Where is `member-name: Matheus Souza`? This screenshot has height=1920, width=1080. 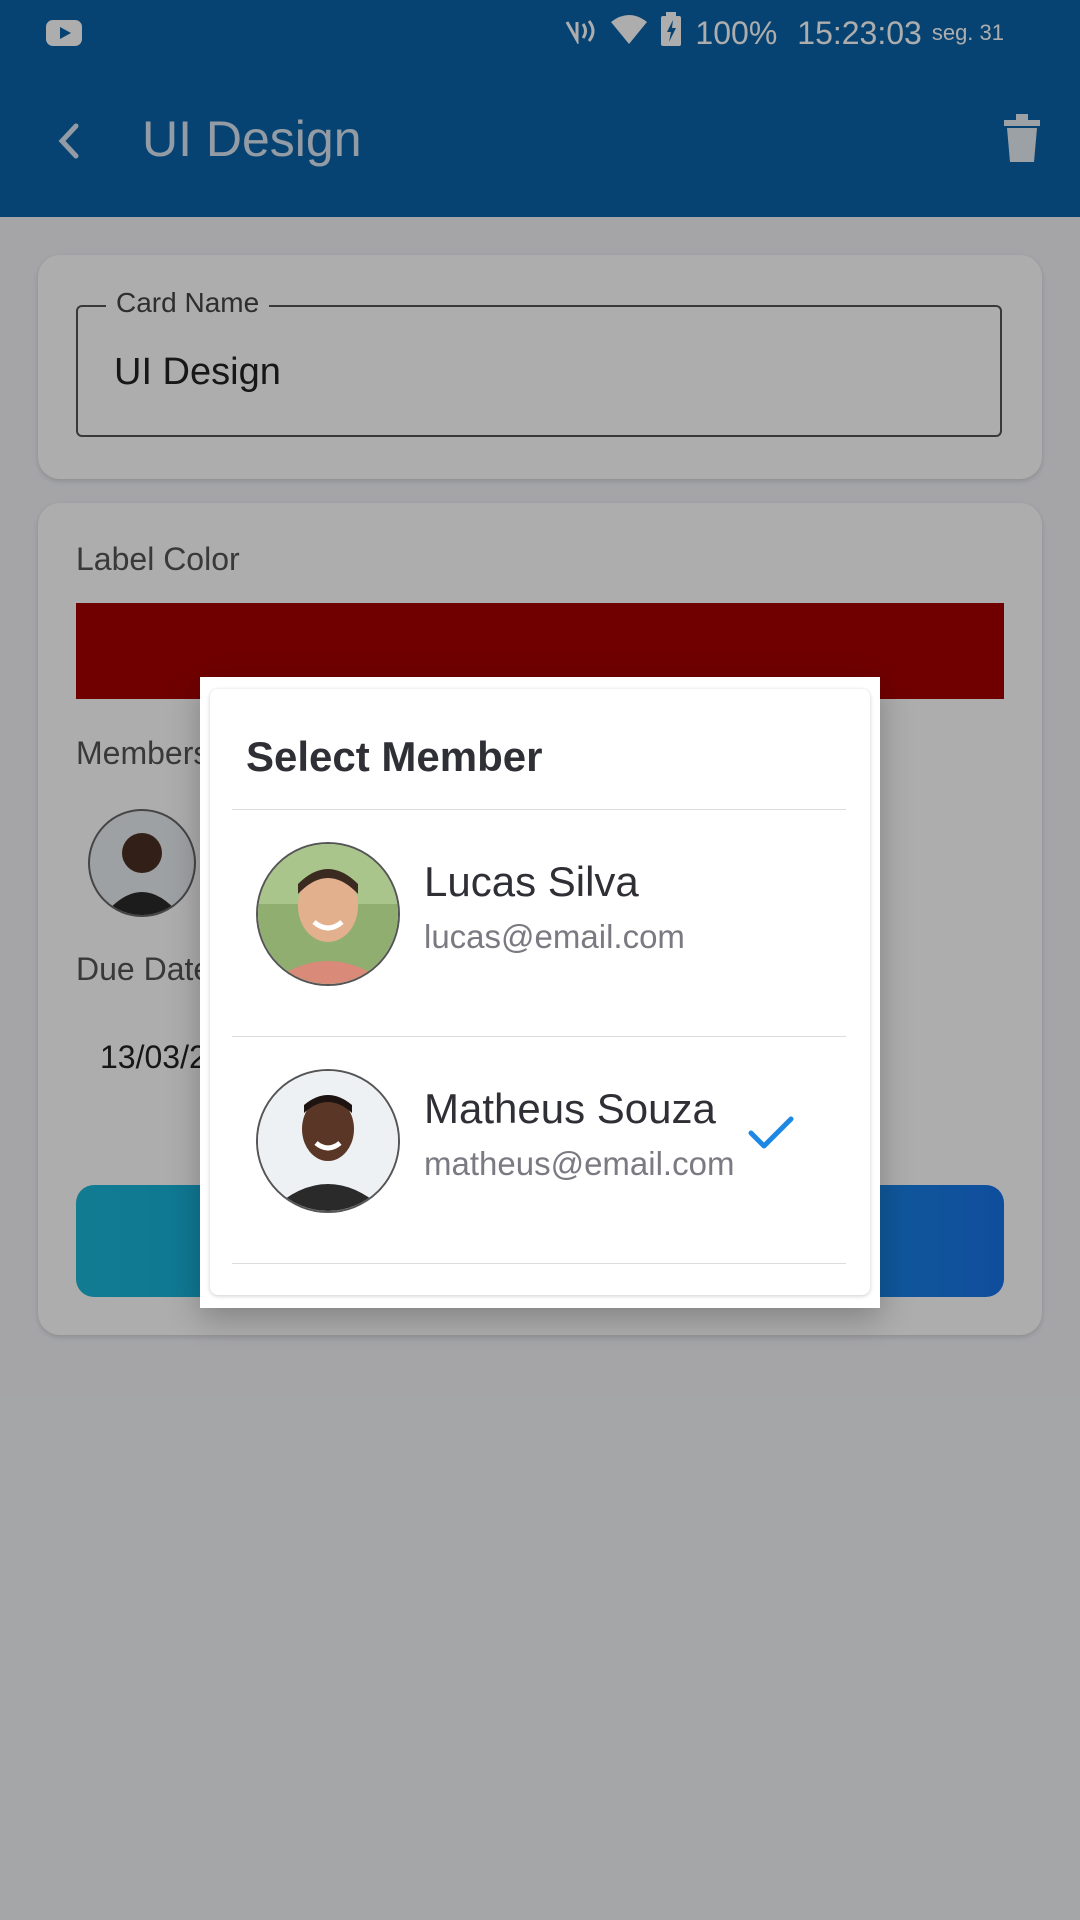
member-name: Matheus Souza is located at coordinates (570, 1108).